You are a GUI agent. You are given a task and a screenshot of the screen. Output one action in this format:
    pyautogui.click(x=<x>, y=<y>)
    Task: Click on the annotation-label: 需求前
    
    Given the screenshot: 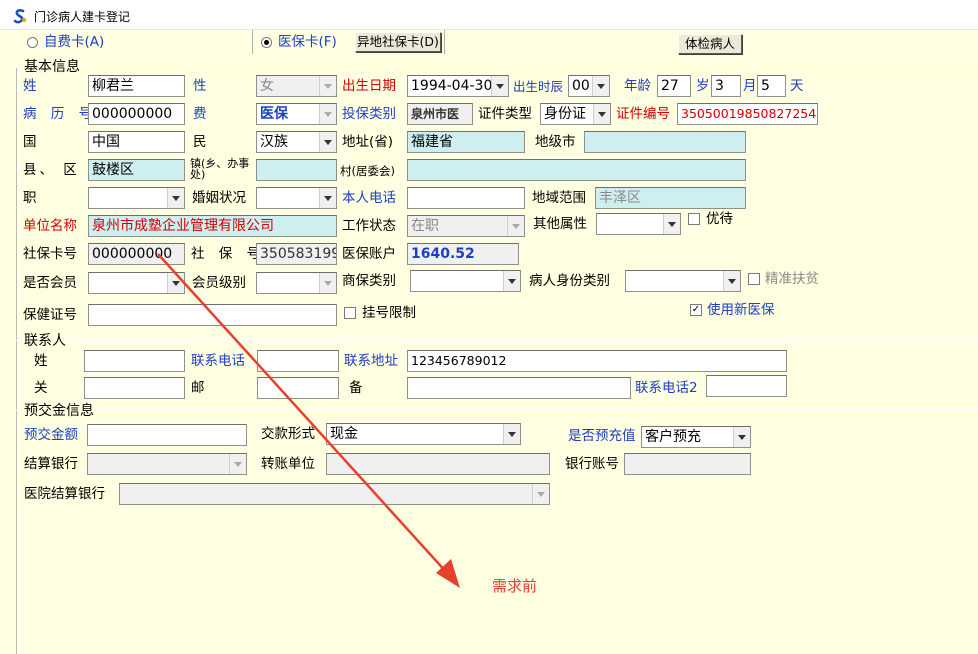 What is the action you would take?
    pyautogui.click(x=515, y=586)
    